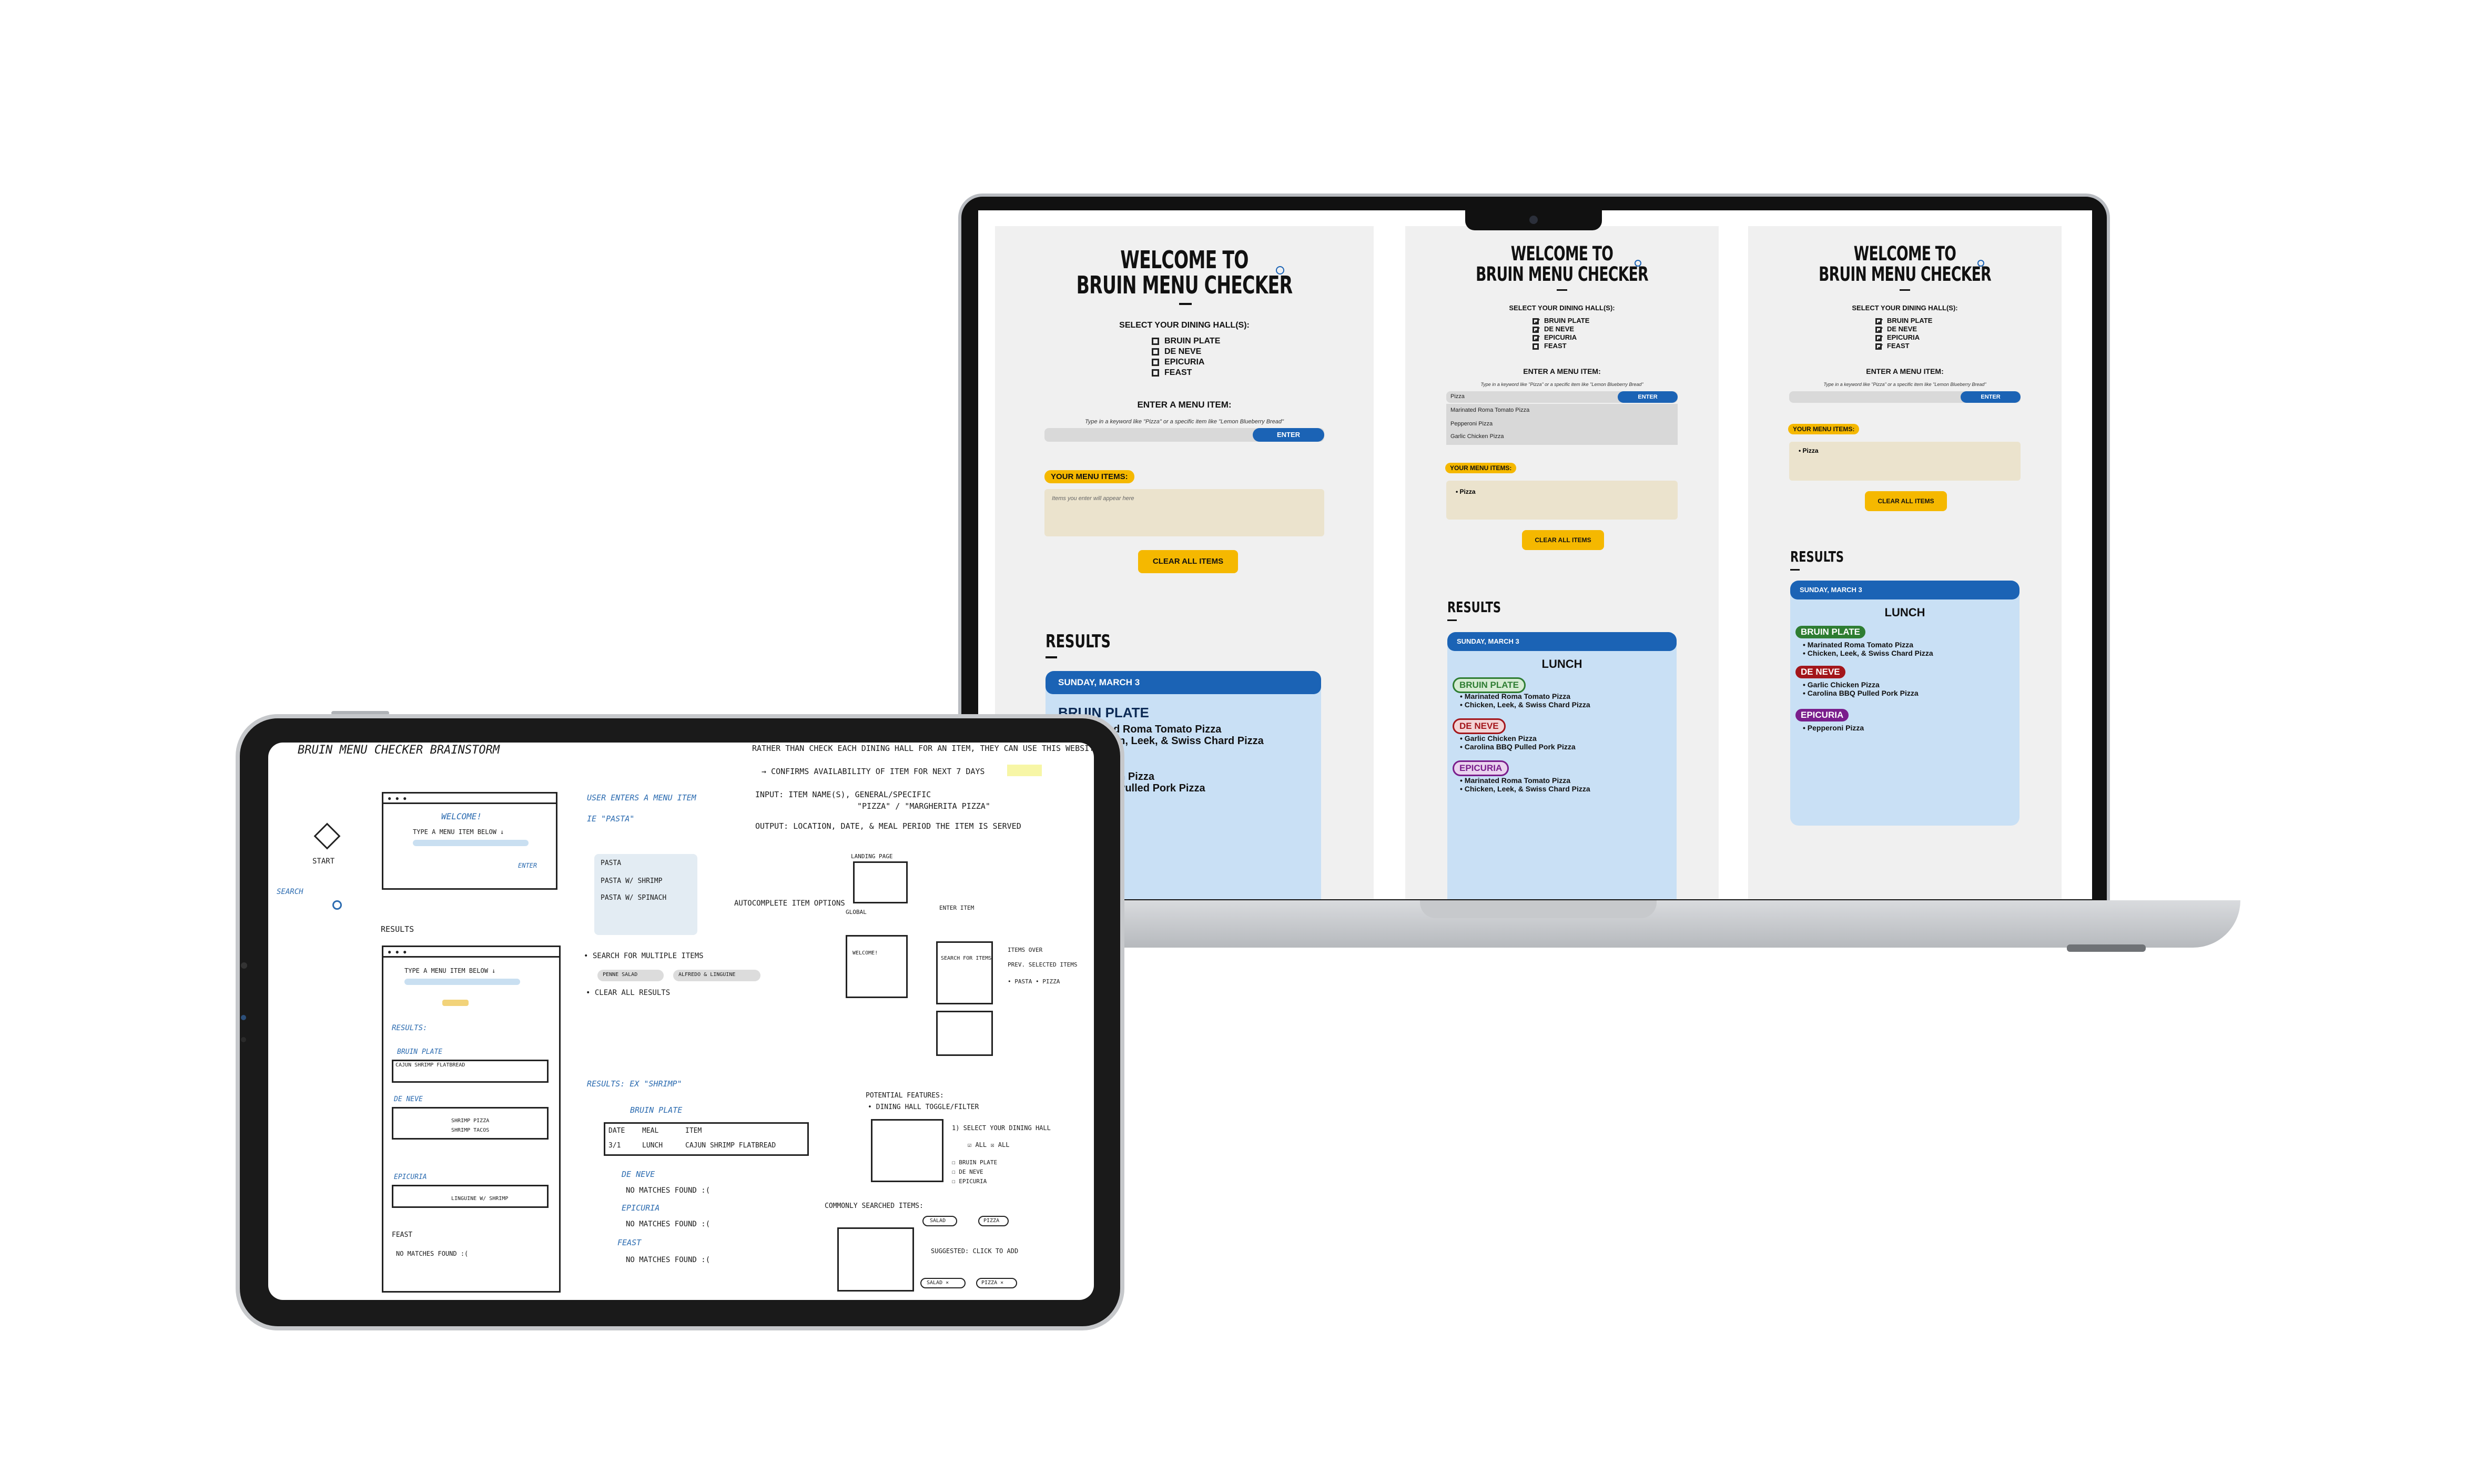 Image resolution: width=2466 pixels, height=1484 pixels. Describe the element at coordinates (244, 965) in the screenshot. I see `ipad-camera-icon` at that location.